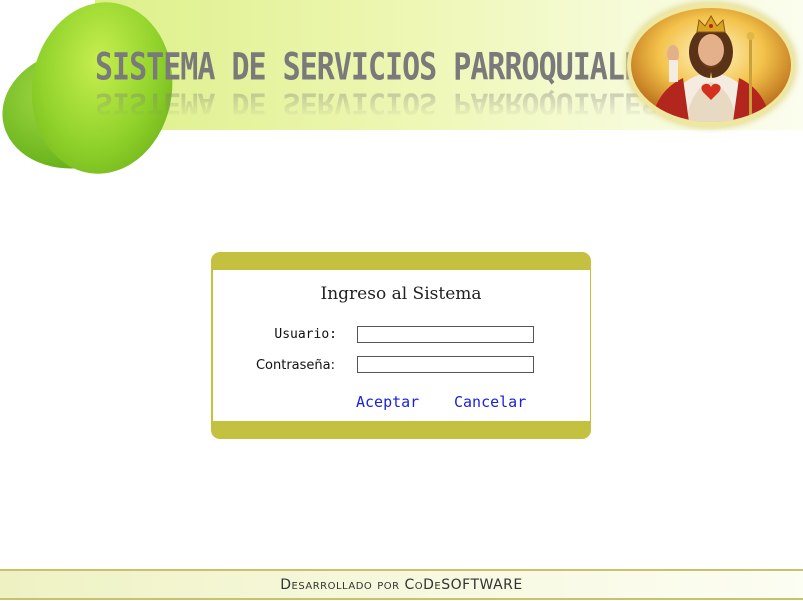 This screenshot has width=803, height=601. What do you see at coordinates (445, 334) in the screenshot?
I see `username-input` at bounding box center [445, 334].